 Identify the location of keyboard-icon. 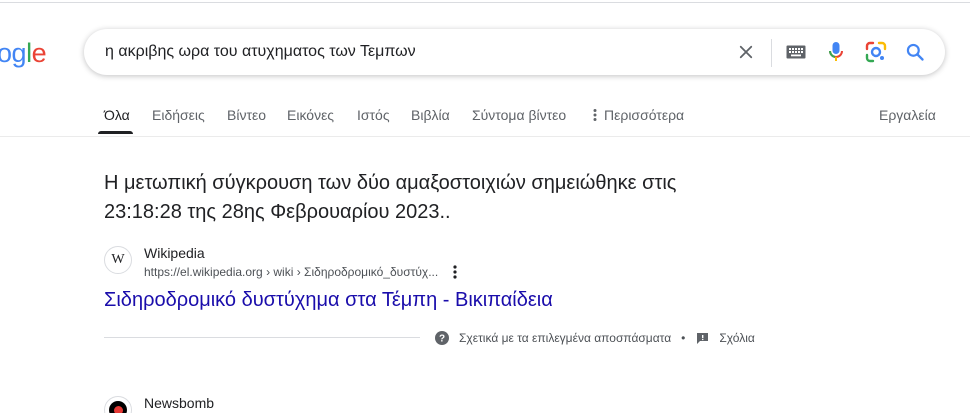
(796, 52).